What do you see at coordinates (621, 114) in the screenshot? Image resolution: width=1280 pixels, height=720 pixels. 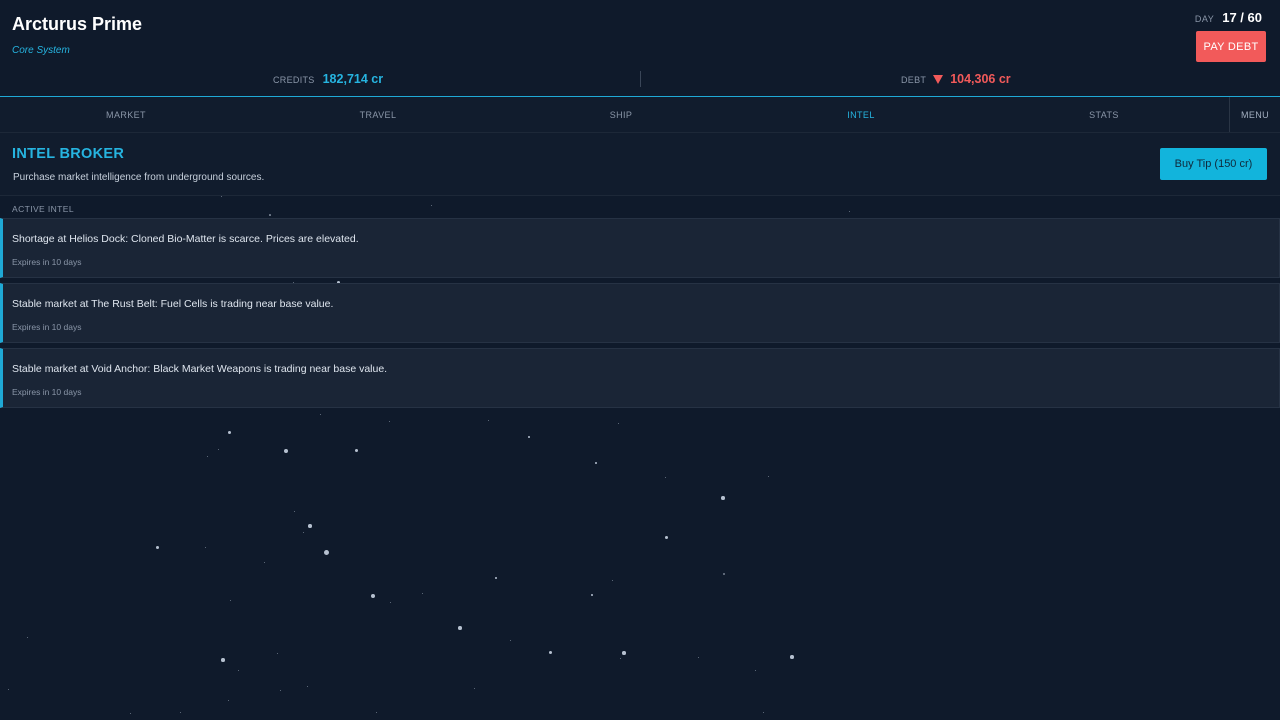 I see `tab-ship: SHIP` at bounding box center [621, 114].